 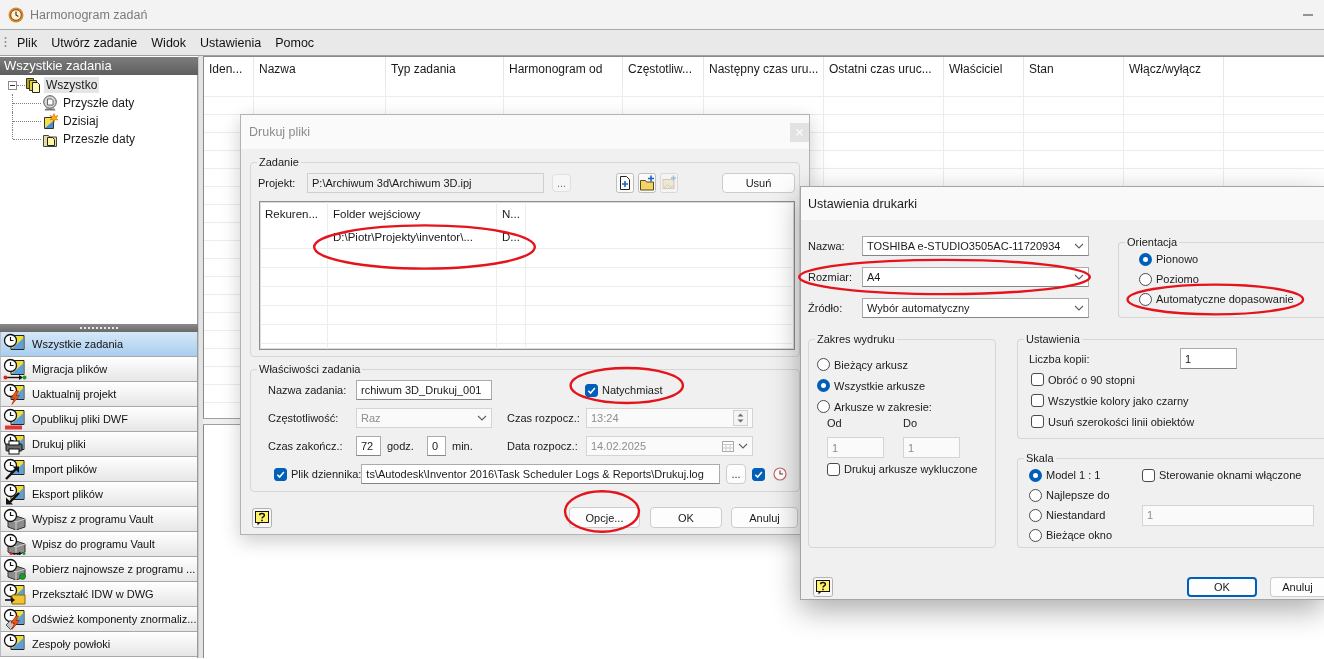 I want to click on copies-field: 1, so click(x=1208, y=358).